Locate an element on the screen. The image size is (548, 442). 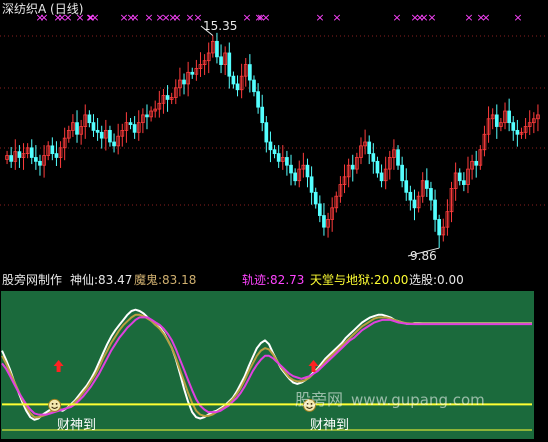
caisheng-smiley-icon is located at coordinates (55, 405).